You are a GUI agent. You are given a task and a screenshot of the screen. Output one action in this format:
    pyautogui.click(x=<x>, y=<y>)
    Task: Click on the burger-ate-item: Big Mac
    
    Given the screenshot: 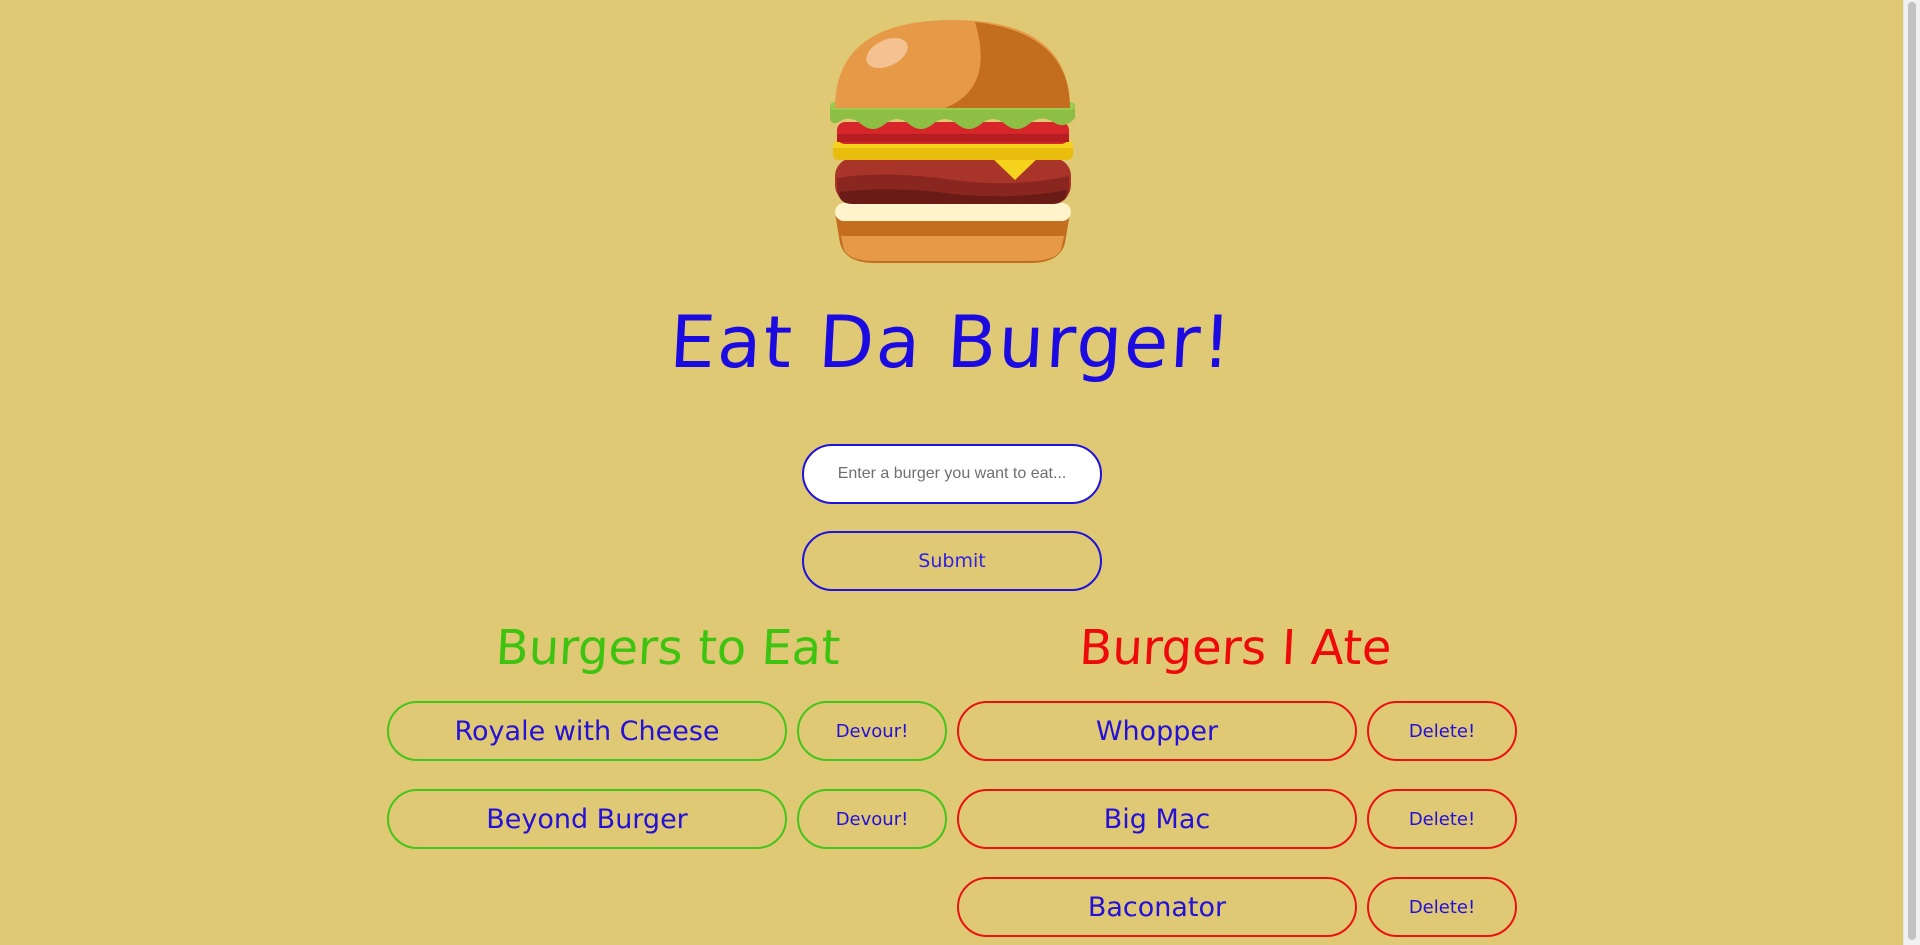 What is the action you would take?
    pyautogui.click(x=1157, y=819)
    